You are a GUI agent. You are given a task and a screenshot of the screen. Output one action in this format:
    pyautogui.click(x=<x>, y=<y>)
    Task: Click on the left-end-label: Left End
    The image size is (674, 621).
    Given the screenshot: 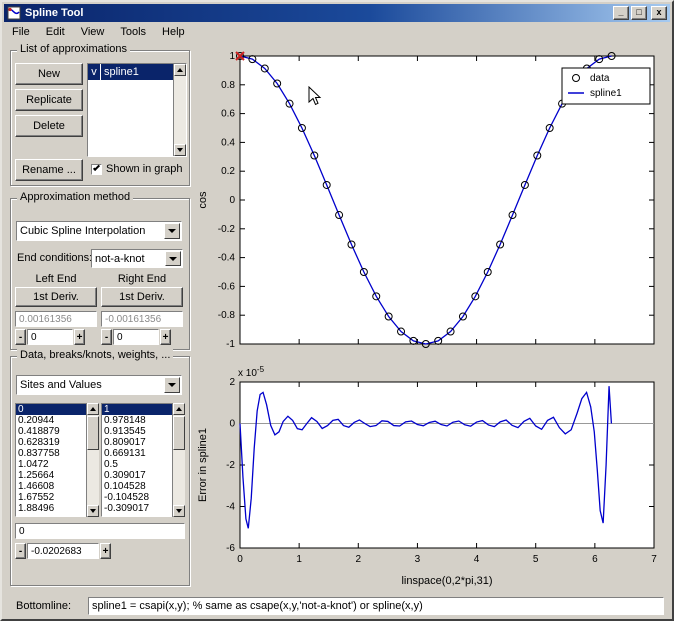 What is the action you would take?
    pyautogui.click(x=56, y=279)
    